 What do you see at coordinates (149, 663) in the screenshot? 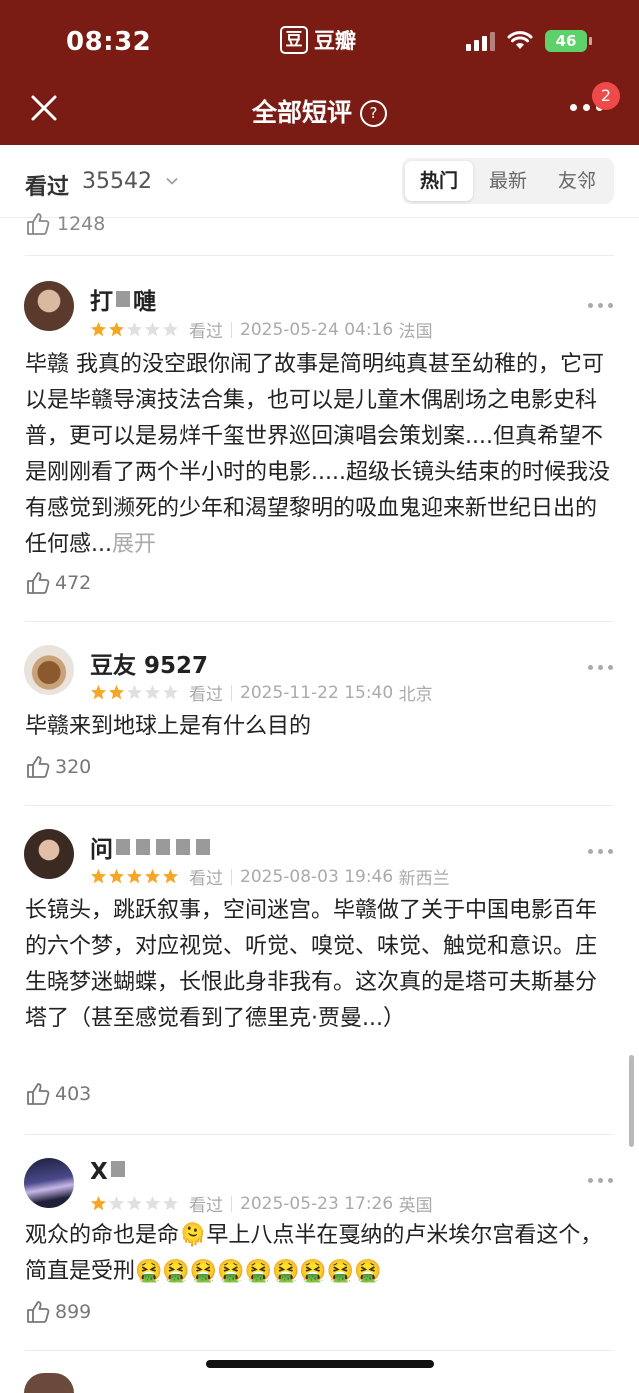
I see `username: 豆友 9527` at bounding box center [149, 663].